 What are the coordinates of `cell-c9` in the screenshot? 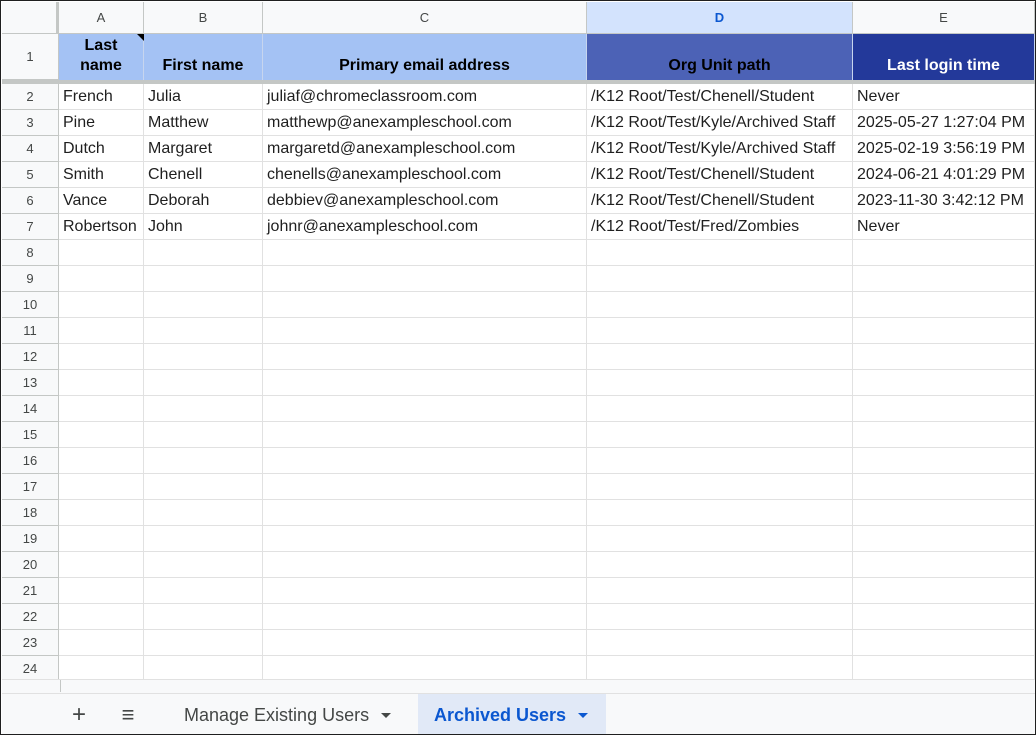 It's located at (425, 279).